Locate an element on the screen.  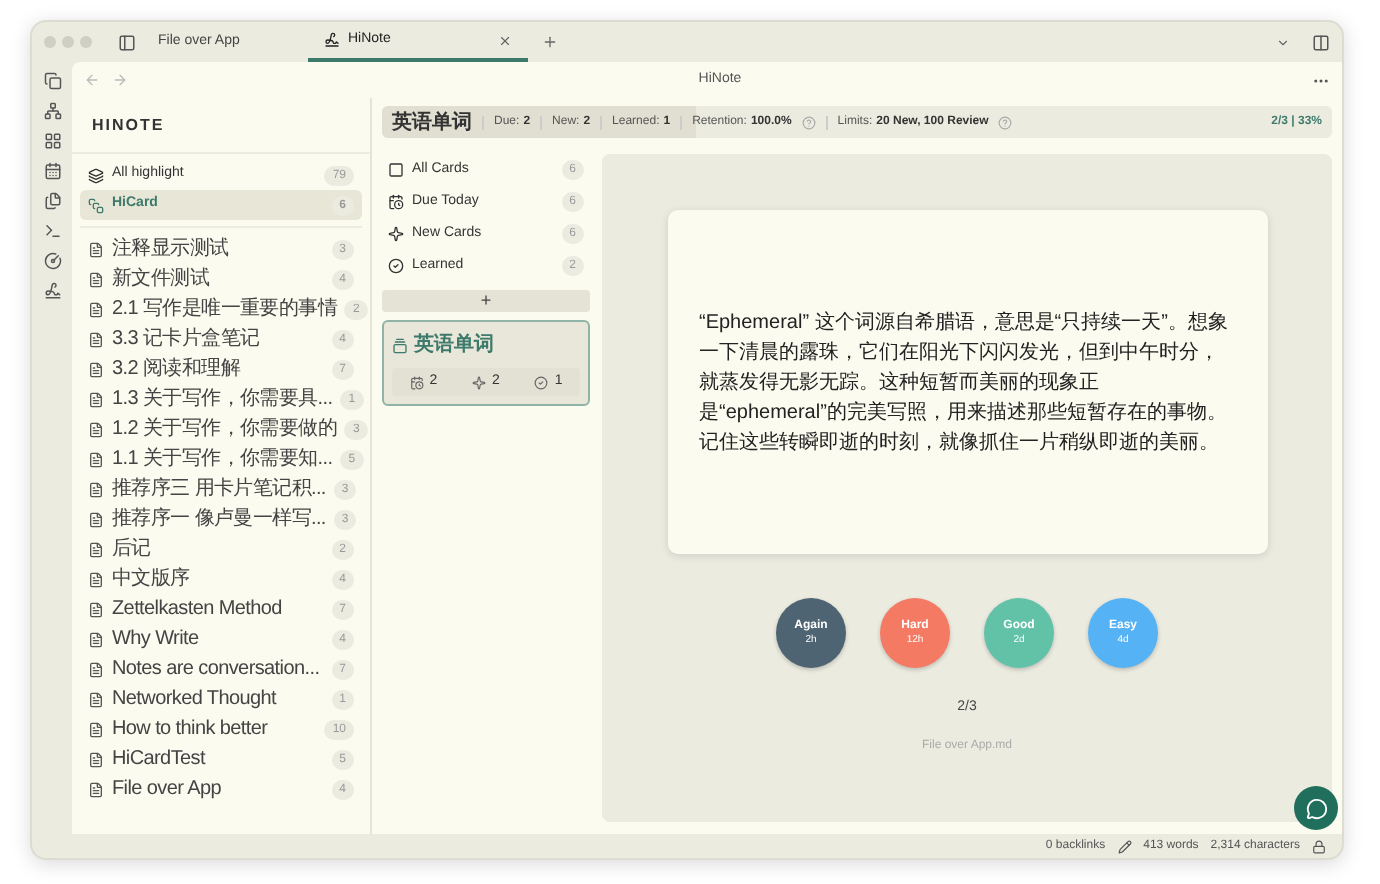
square-icon is located at coordinates (396, 170).